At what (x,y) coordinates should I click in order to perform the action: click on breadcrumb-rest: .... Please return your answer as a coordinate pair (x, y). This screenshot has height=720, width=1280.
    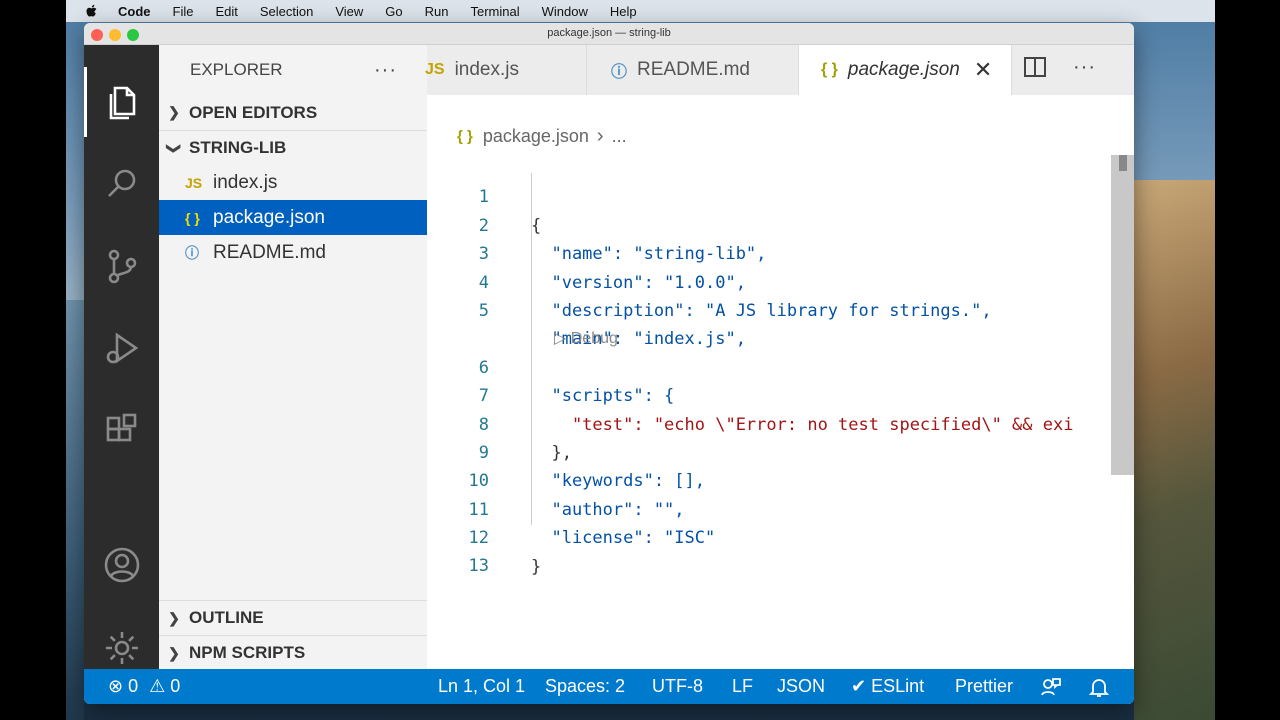
    Looking at the image, I should click on (619, 136).